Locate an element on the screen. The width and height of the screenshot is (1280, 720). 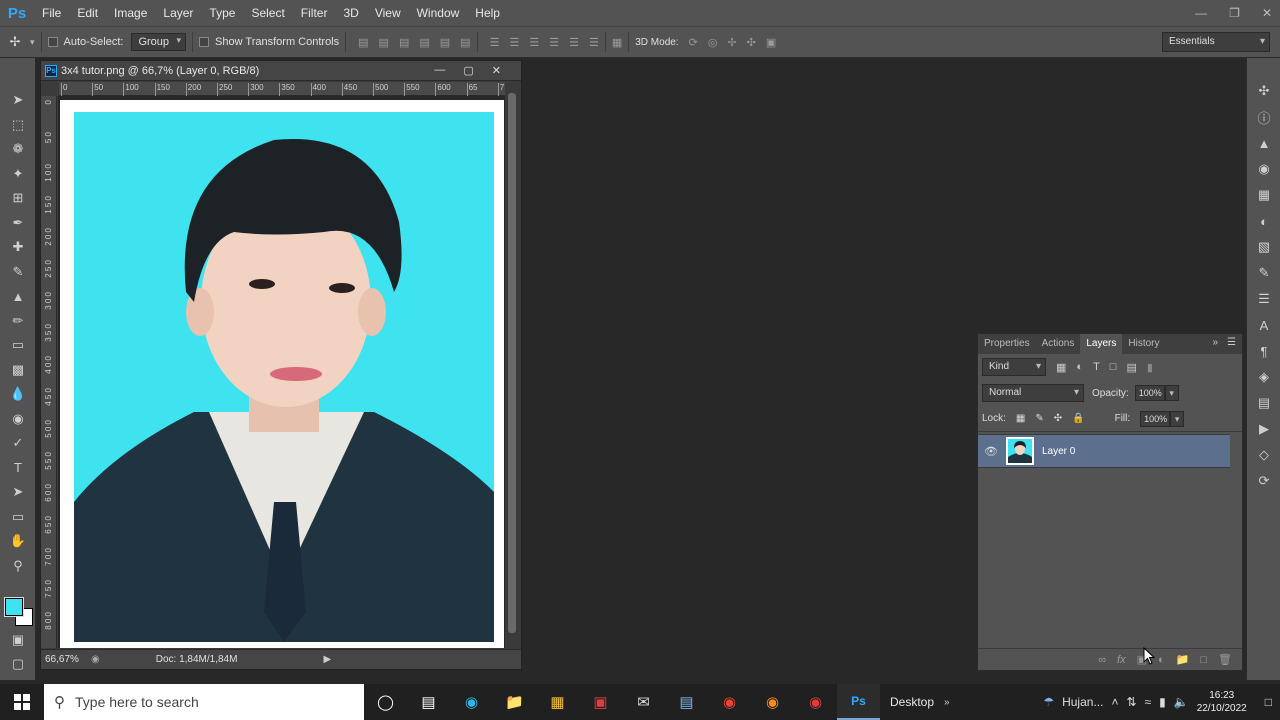
styles-panel-icon: ▧ is located at coordinates (1263, 247).